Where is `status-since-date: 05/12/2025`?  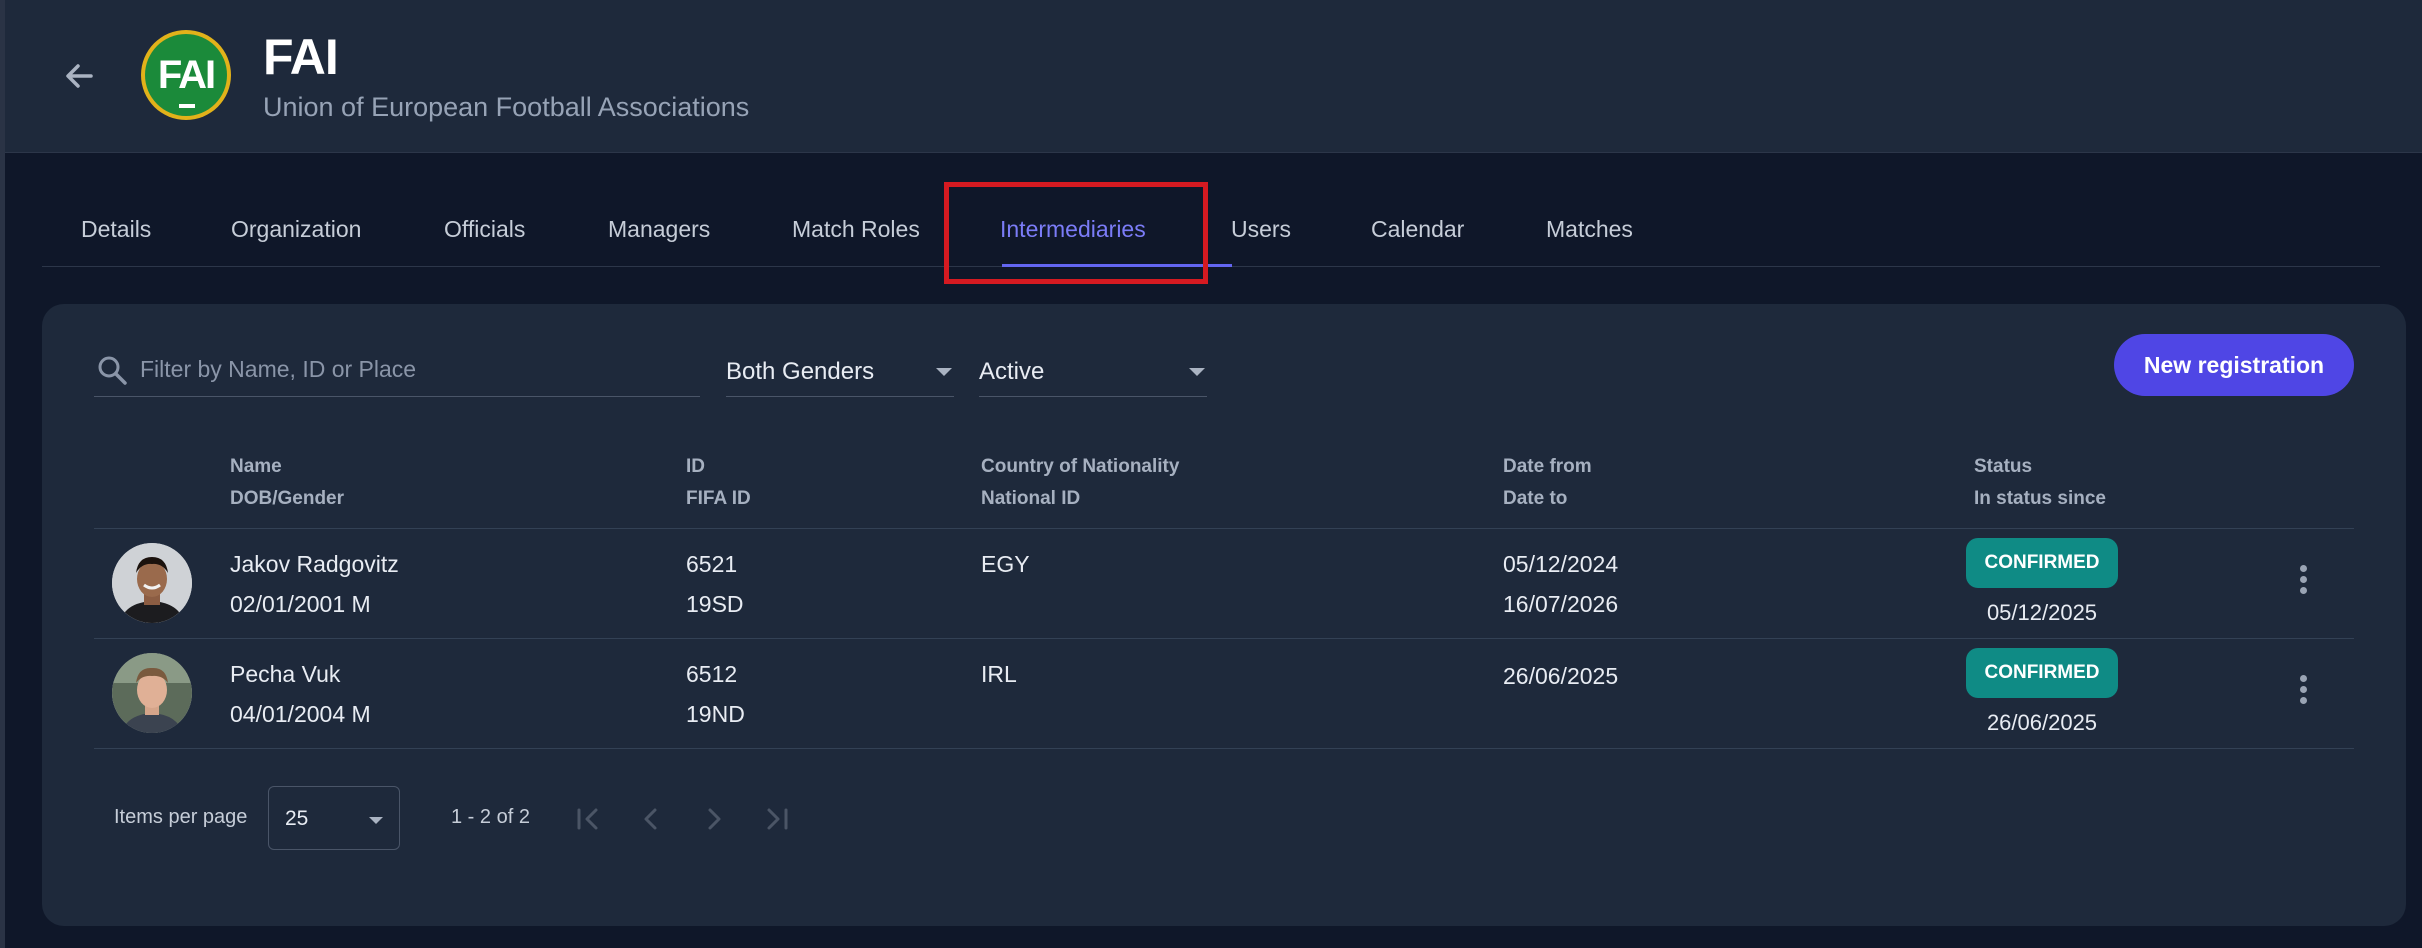 status-since-date: 05/12/2025 is located at coordinates (2042, 612).